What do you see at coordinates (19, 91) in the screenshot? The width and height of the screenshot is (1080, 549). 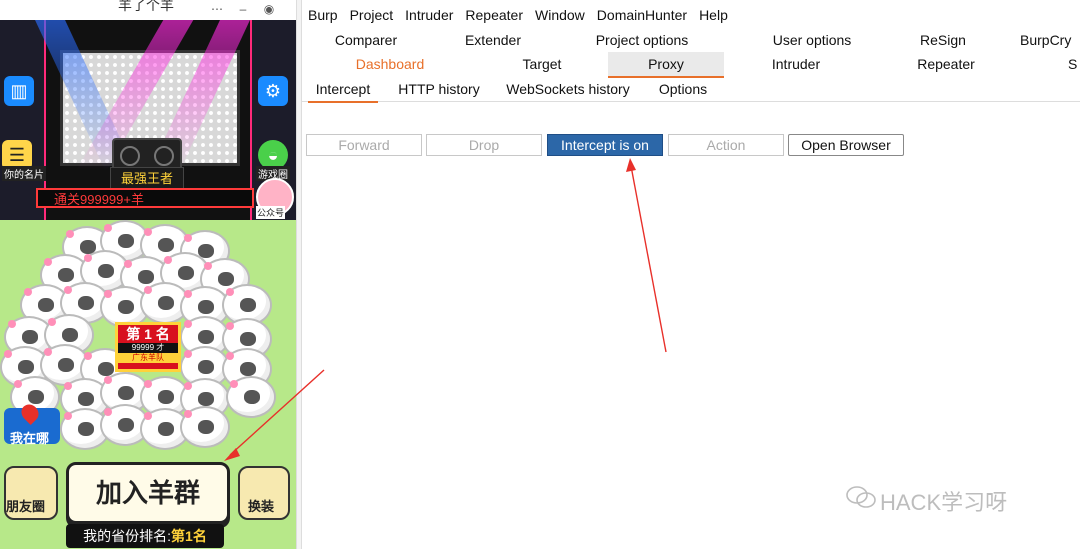 I see `leaderboard-icon: ▥` at bounding box center [19, 91].